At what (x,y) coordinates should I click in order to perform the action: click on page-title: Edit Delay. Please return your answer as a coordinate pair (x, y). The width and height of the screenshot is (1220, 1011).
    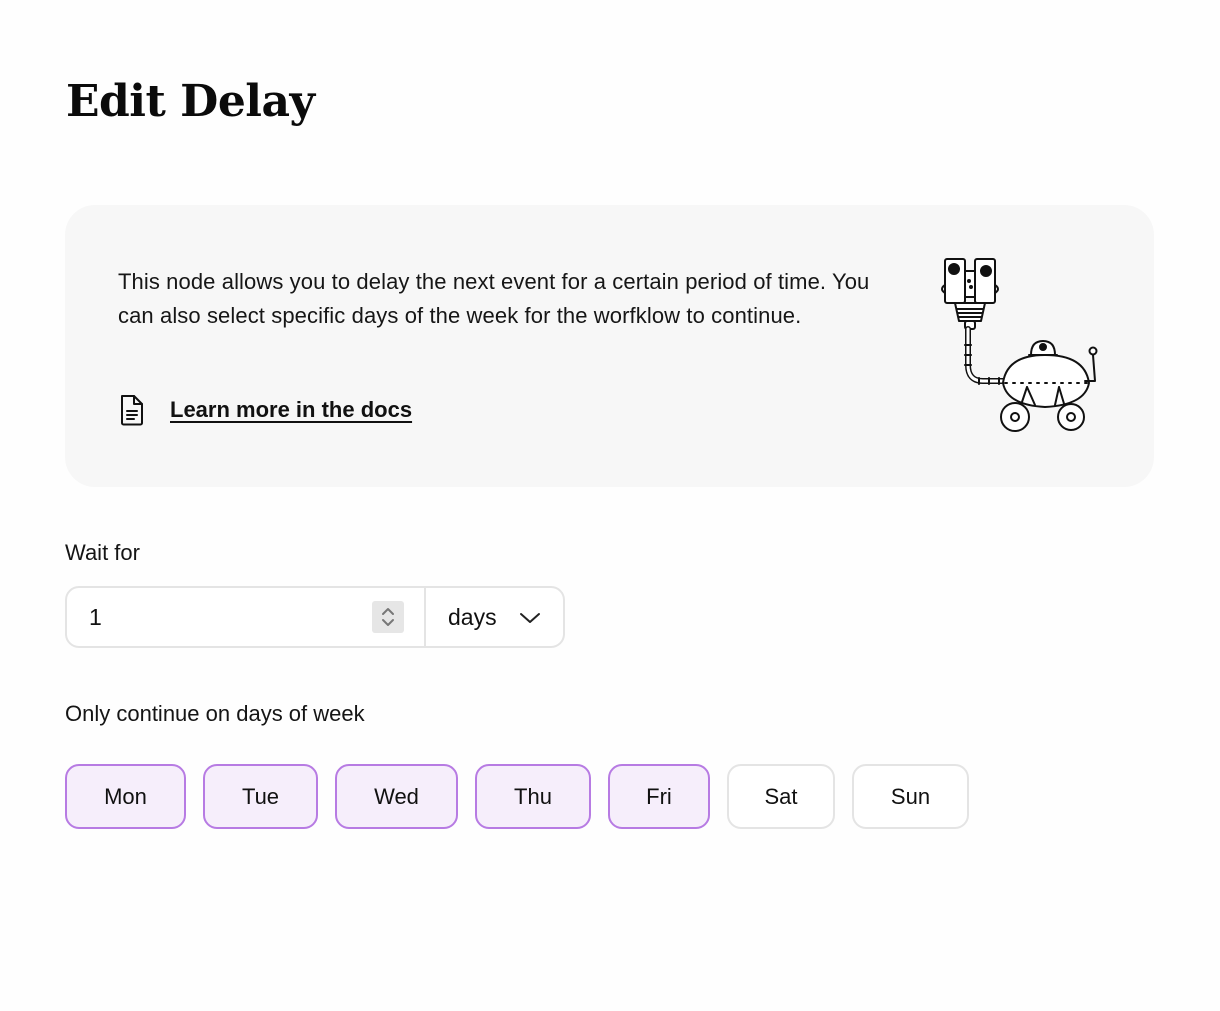
    Looking at the image, I should click on (190, 101).